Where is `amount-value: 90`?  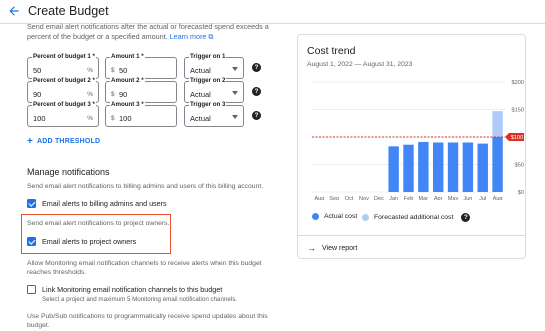
amount-value: 90 is located at coordinates (123, 94).